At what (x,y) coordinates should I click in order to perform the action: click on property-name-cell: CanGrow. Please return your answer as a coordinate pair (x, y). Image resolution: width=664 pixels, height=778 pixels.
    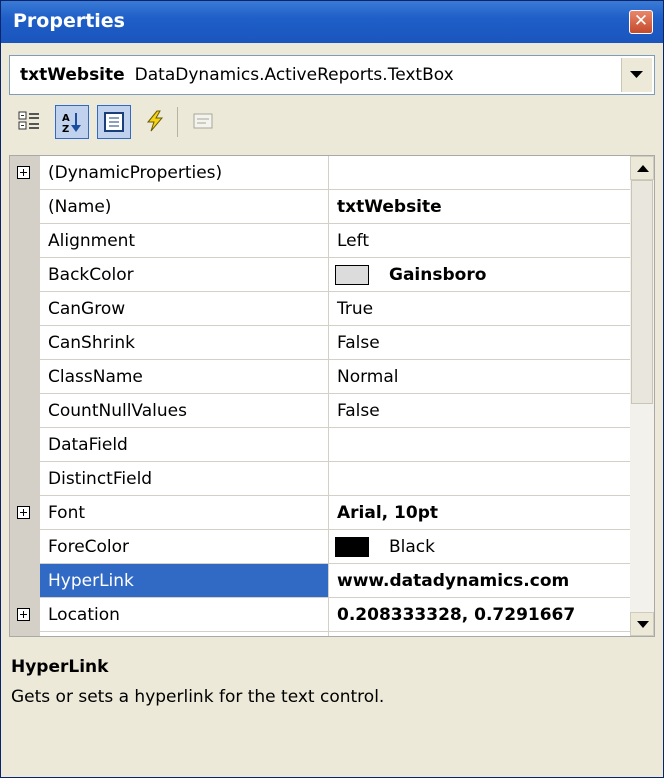
    Looking at the image, I should click on (184, 309).